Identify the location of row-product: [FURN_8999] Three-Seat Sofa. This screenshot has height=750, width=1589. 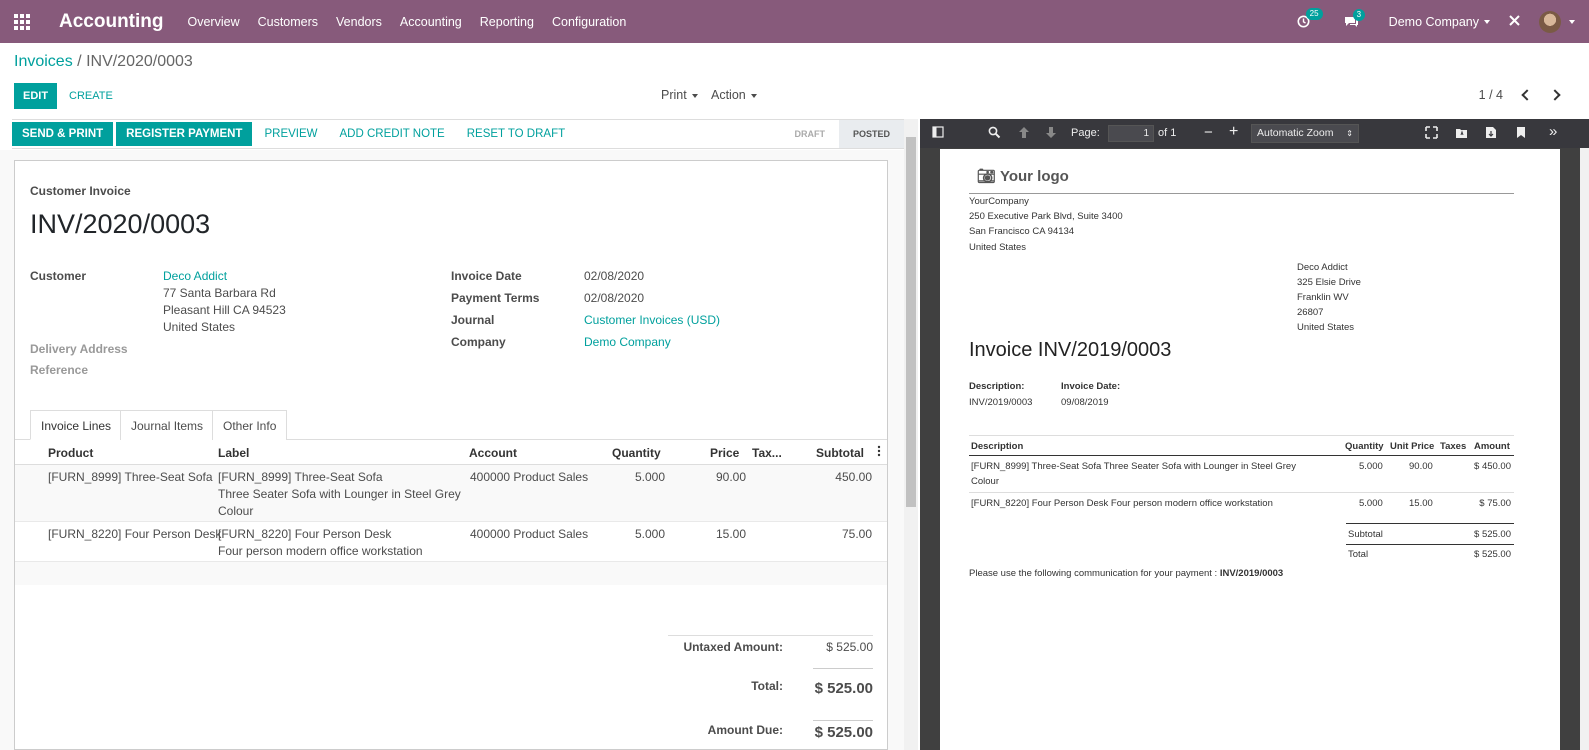
(130, 477).